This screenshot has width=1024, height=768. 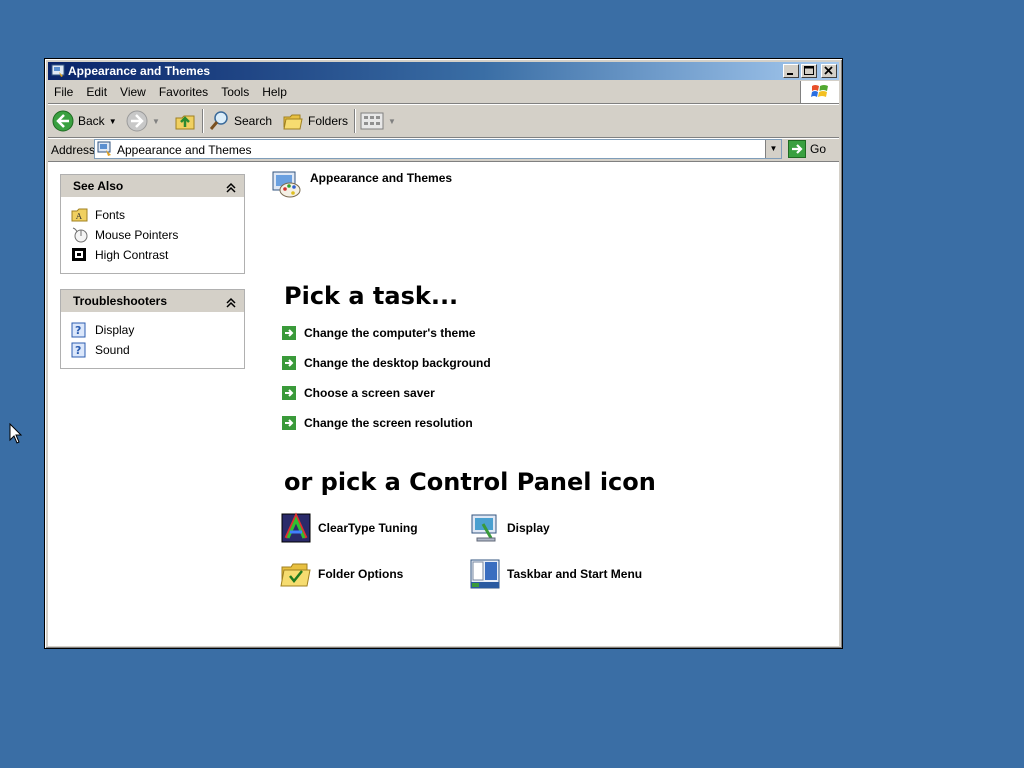 I want to click on menu-file: File, so click(x=63, y=92).